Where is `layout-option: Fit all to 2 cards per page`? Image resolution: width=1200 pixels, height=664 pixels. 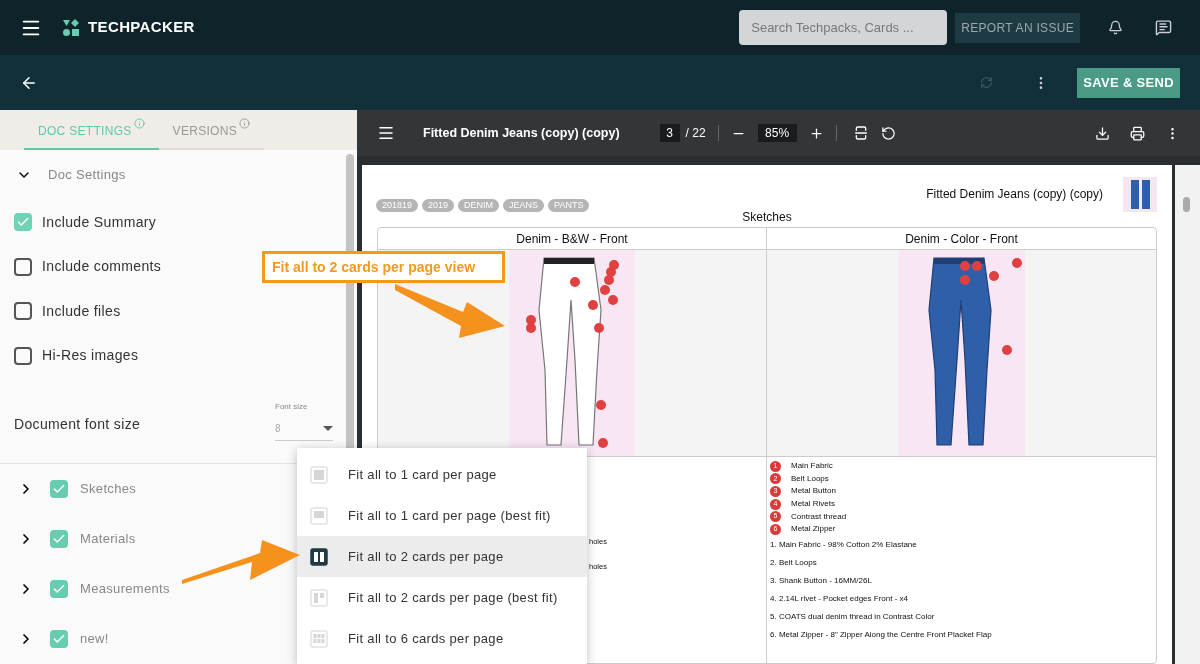
layout-option: Fit all to 2 cards per page is located at coordinates (442, 556).